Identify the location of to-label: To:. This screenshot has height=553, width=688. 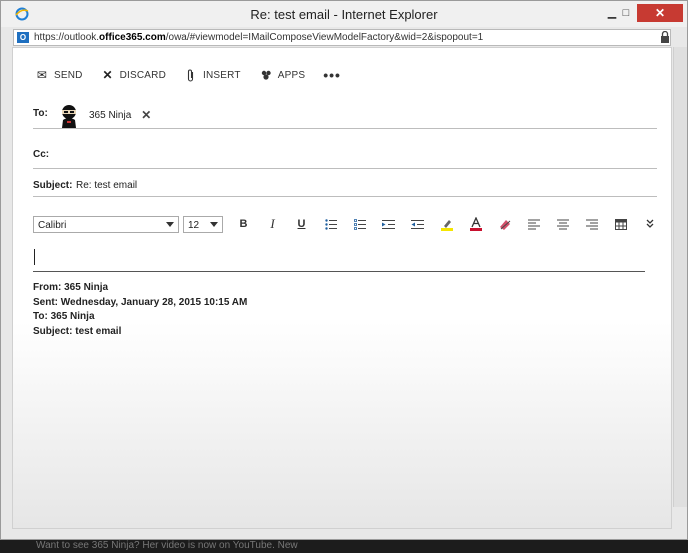
(40, 113).